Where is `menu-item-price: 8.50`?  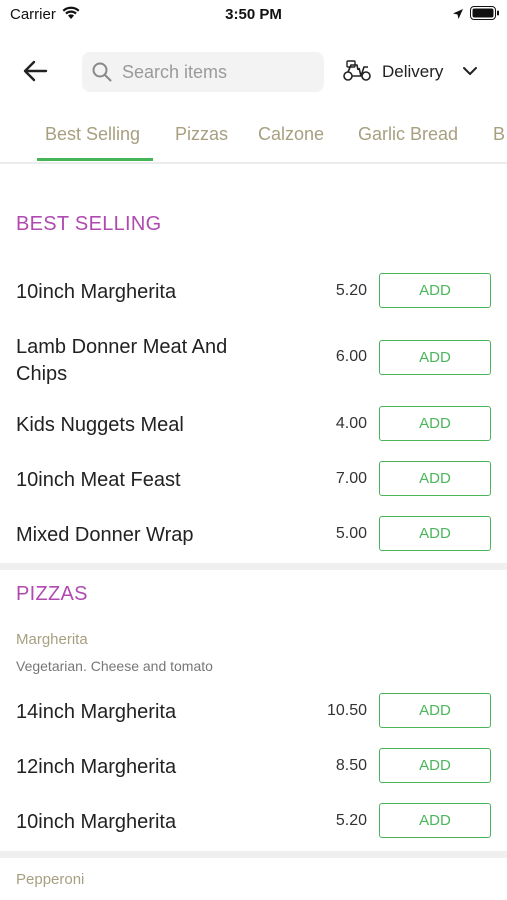 menu-item-price: 8.50 is located at coordinates (351, 765).